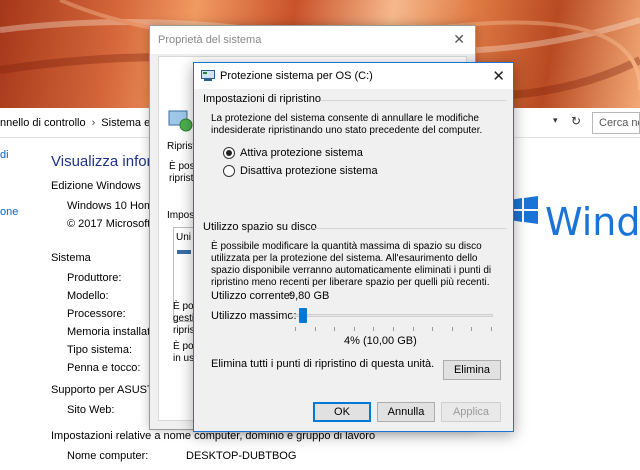 The width and height of the screenshot is (640, 470). I want to click on windows-logo-icon, so click(524, 210).